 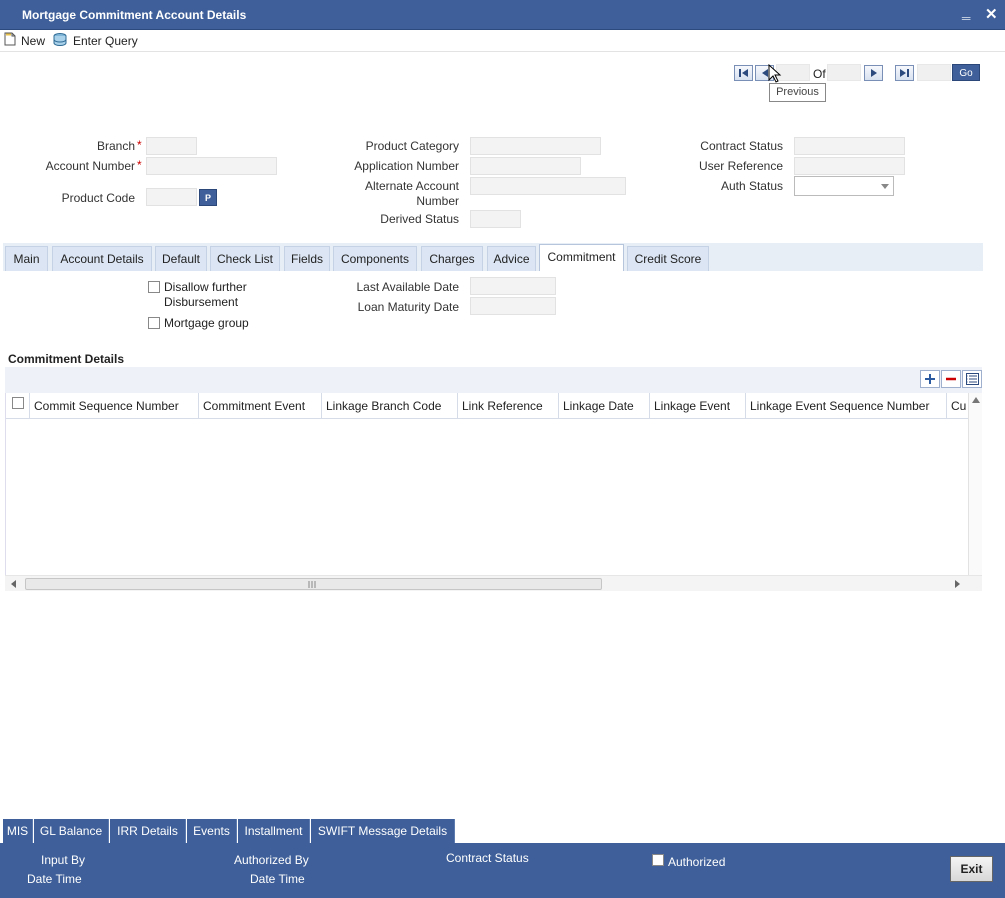 What do you see at coordinates (797, 92) in the screenshot?
I see `previous-tooltip: Previous` at bounding box center [797, 92].